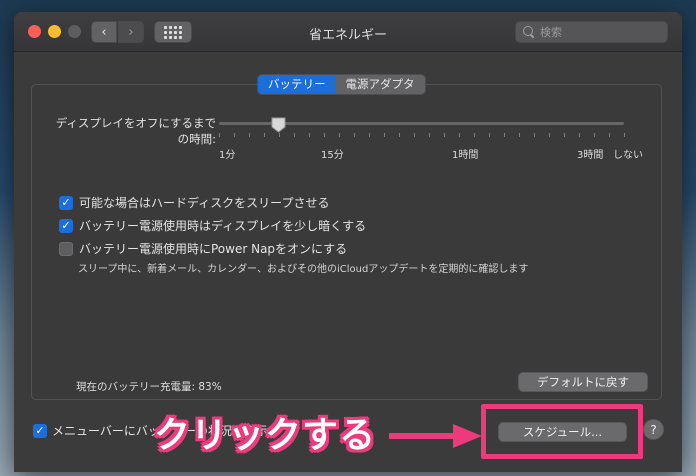  I want to click on tick-label-1min: 1分, so click(227, 155).